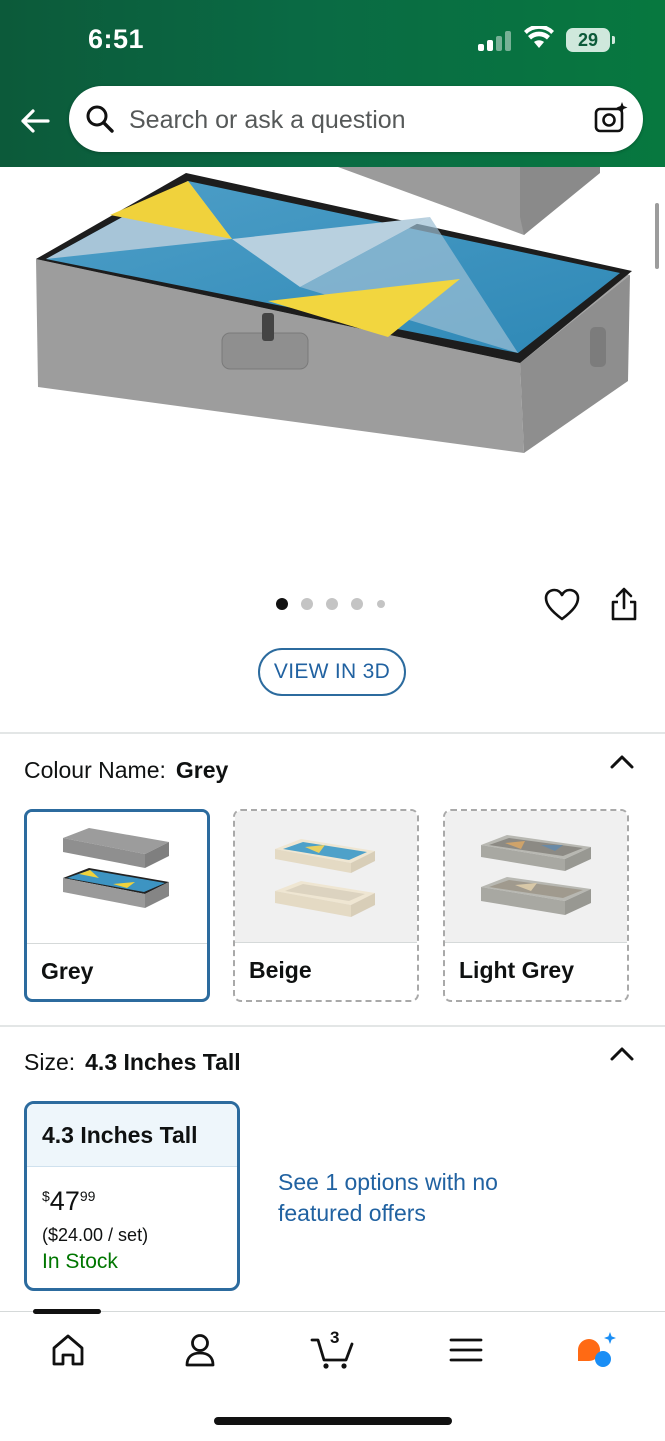  What do you see at coordinates (613, 40) in the screenshot?
I see `battery-tip` at bounding box center [613, 40].